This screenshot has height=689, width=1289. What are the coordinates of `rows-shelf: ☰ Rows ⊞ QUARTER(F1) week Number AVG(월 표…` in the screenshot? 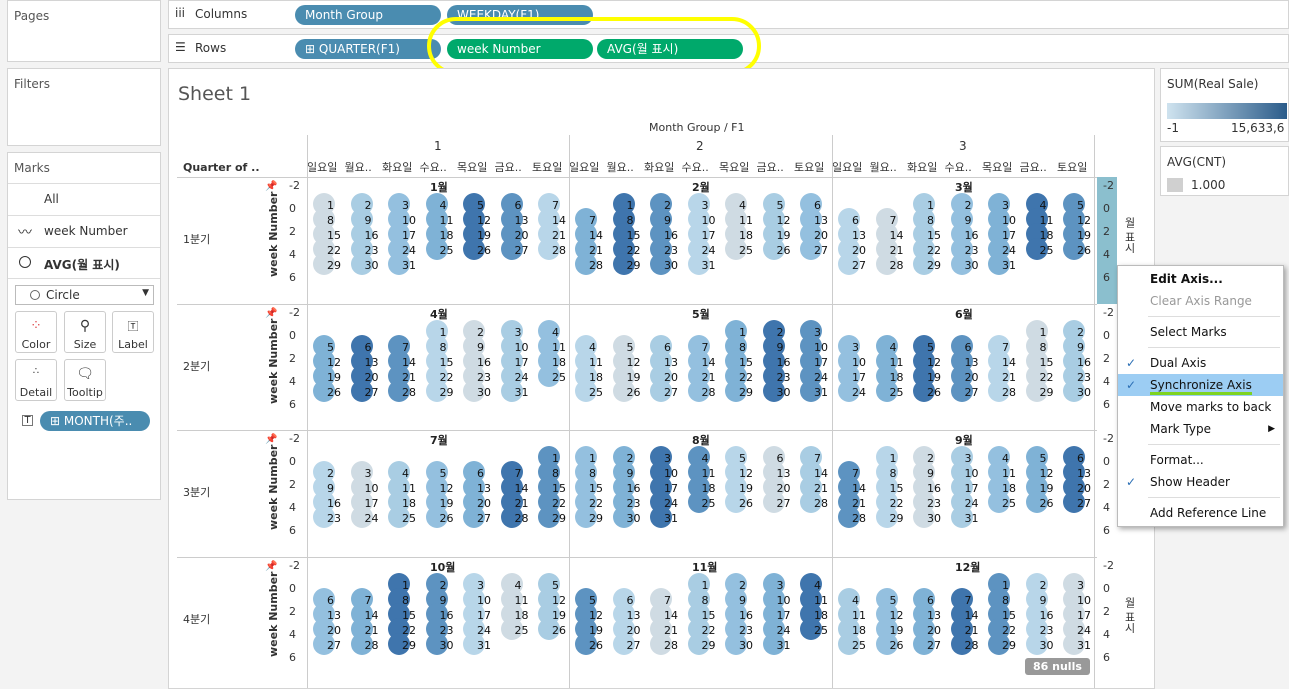 It's located at (728, 46).